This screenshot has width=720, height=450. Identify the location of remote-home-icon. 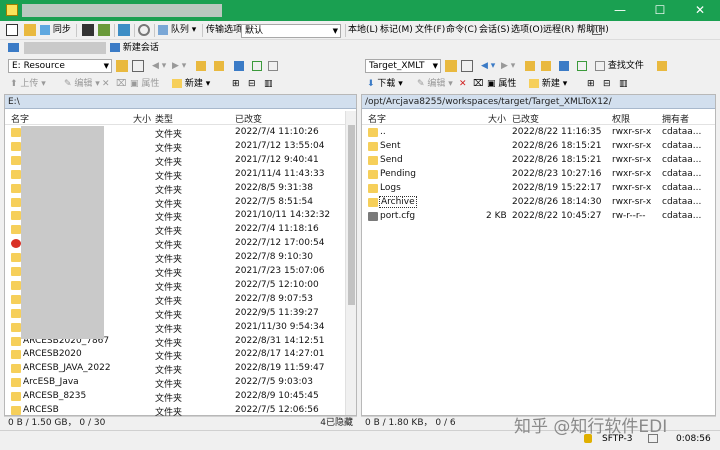
(564, 66).